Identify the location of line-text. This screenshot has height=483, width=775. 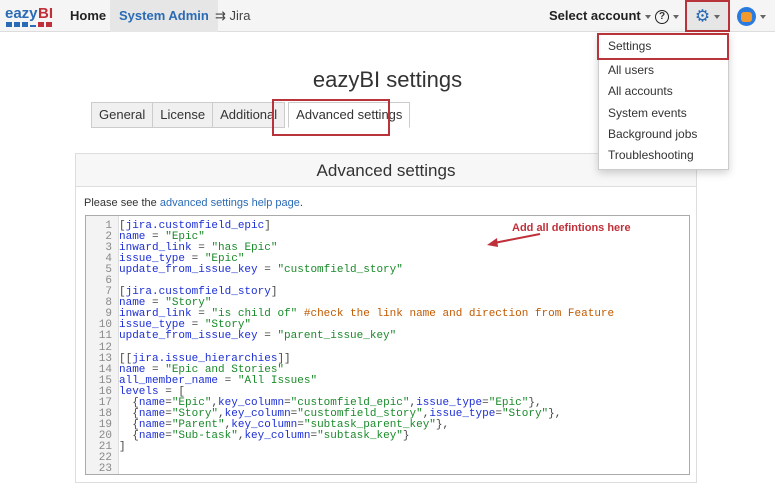
(121, 469).